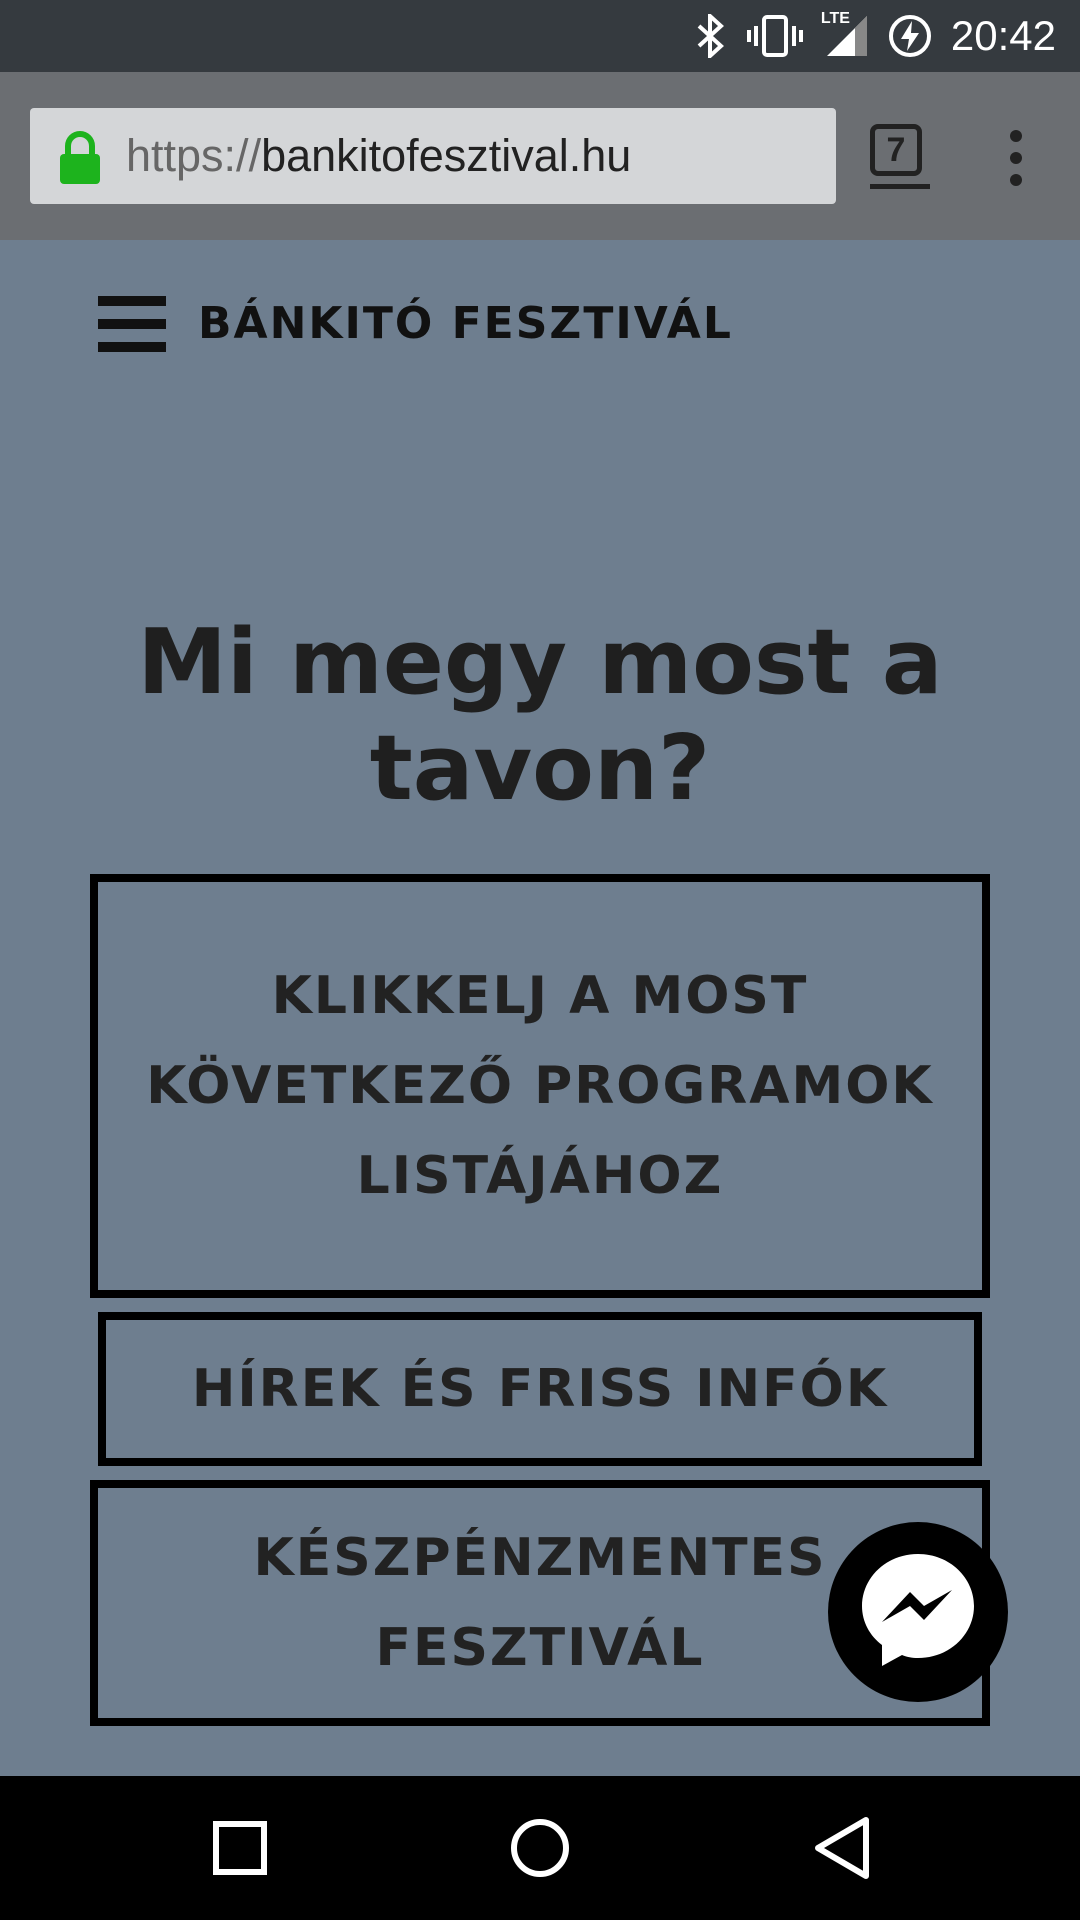  I want to click on browser-toolbar: https://bankitofesztival.hu 7, so click(540, 156).